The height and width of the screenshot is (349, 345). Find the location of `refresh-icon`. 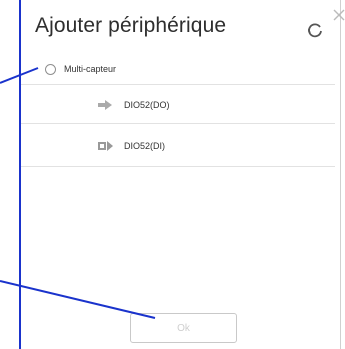

refresh-icon is located at coordinates (315, 30).